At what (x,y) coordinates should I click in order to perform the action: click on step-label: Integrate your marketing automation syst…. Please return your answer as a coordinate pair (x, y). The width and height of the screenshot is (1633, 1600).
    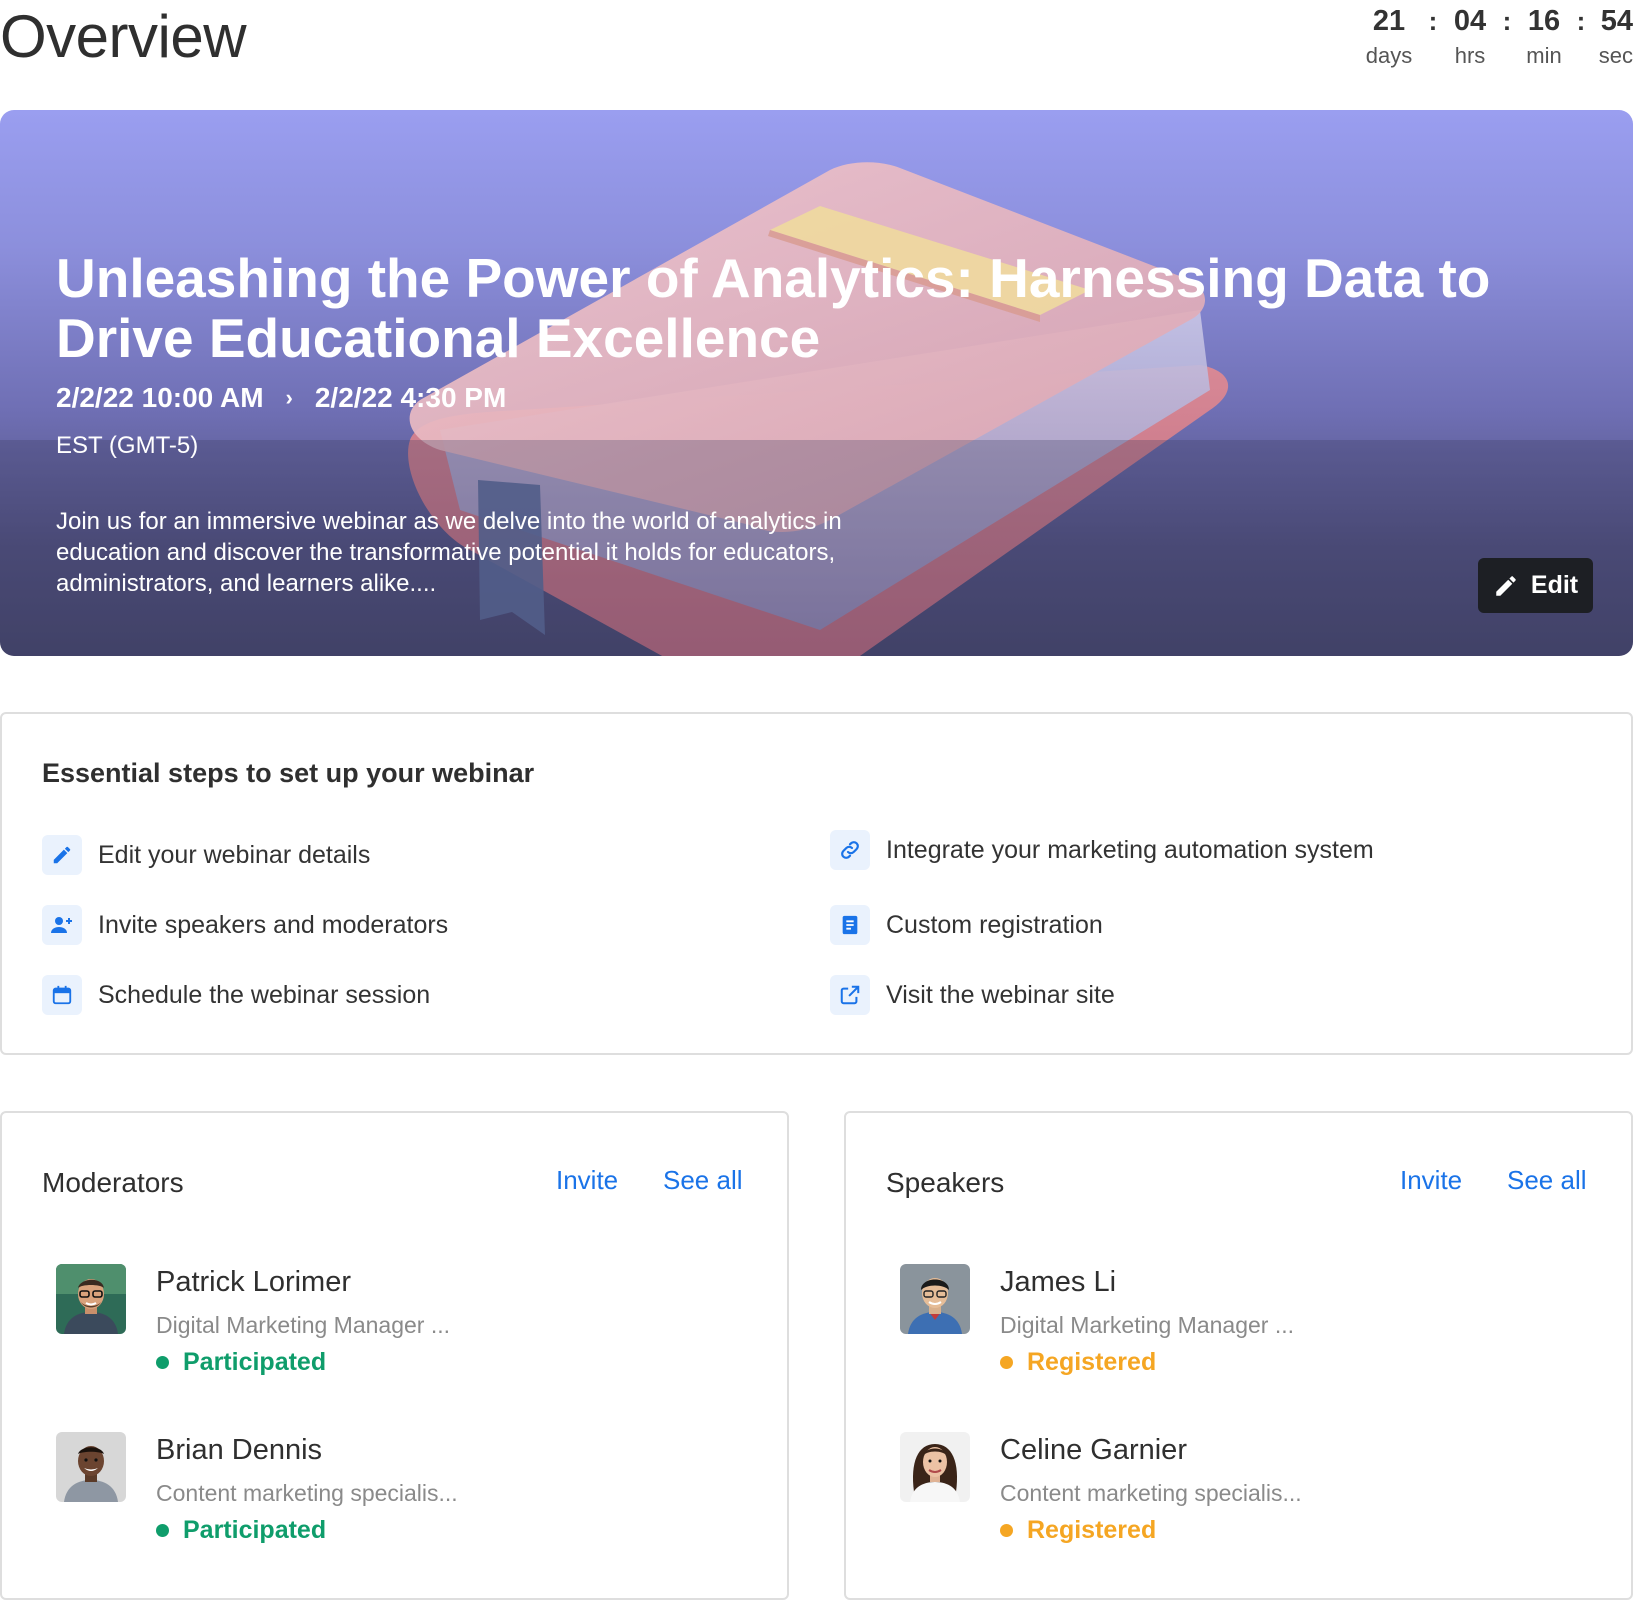
    Looking at the image, I should click on (1130, 849).